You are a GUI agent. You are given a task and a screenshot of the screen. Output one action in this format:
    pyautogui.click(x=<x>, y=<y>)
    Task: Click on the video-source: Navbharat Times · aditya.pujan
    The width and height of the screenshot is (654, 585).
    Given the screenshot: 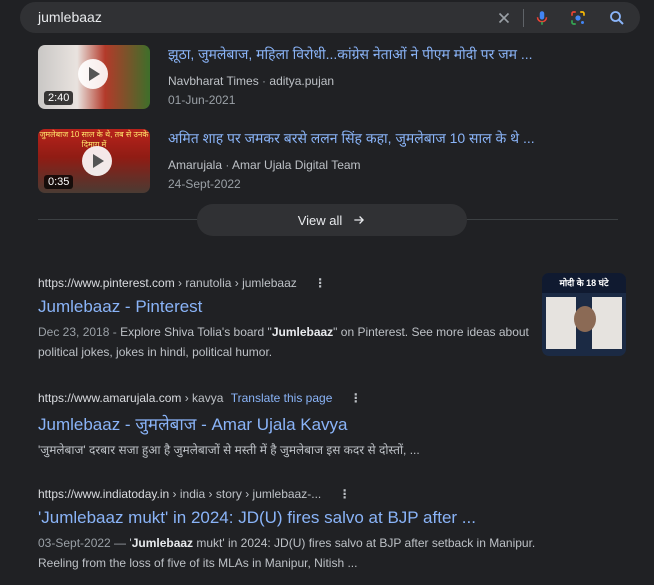 What is the action you would take?
    pyautogui.click(x=251, y=81)
    